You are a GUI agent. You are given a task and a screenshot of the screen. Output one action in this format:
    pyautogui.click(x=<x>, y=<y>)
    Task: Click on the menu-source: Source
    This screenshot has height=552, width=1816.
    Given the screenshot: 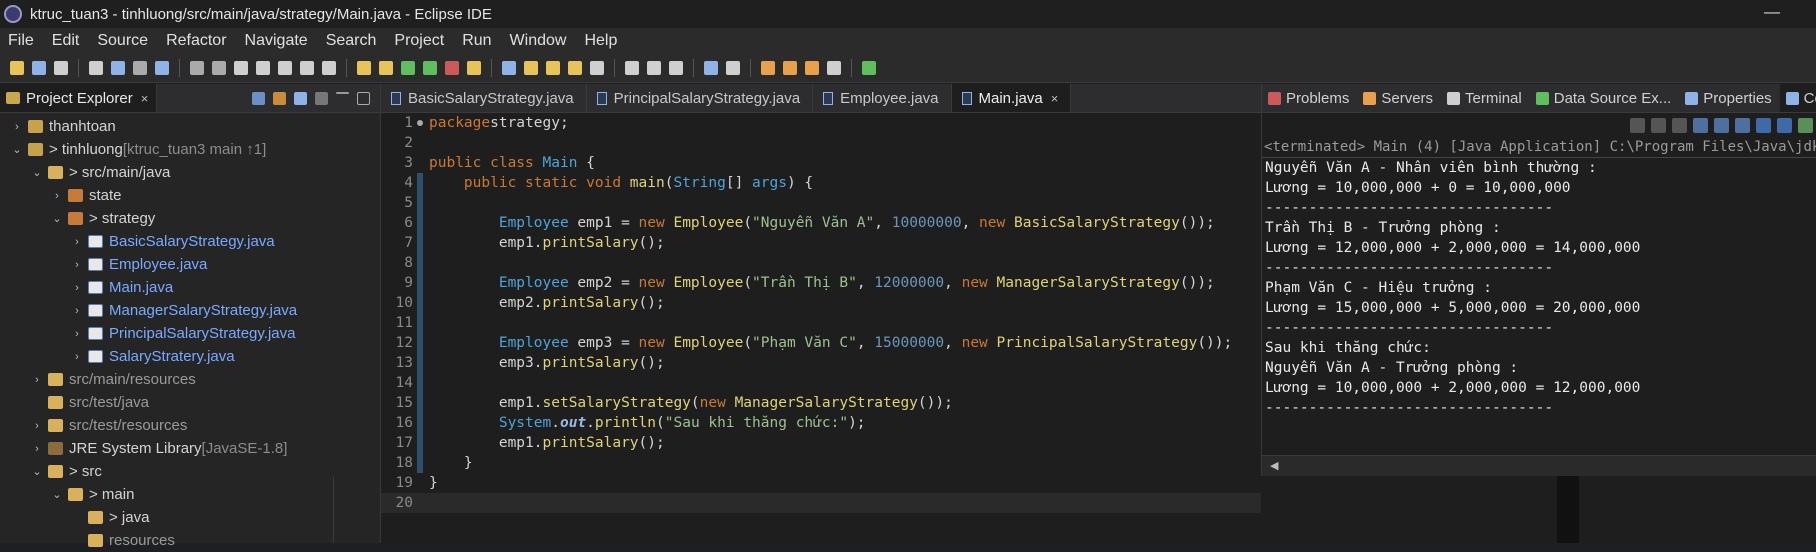 What is the action you would take?
    pyautogui.click(x=123, y=41)
    